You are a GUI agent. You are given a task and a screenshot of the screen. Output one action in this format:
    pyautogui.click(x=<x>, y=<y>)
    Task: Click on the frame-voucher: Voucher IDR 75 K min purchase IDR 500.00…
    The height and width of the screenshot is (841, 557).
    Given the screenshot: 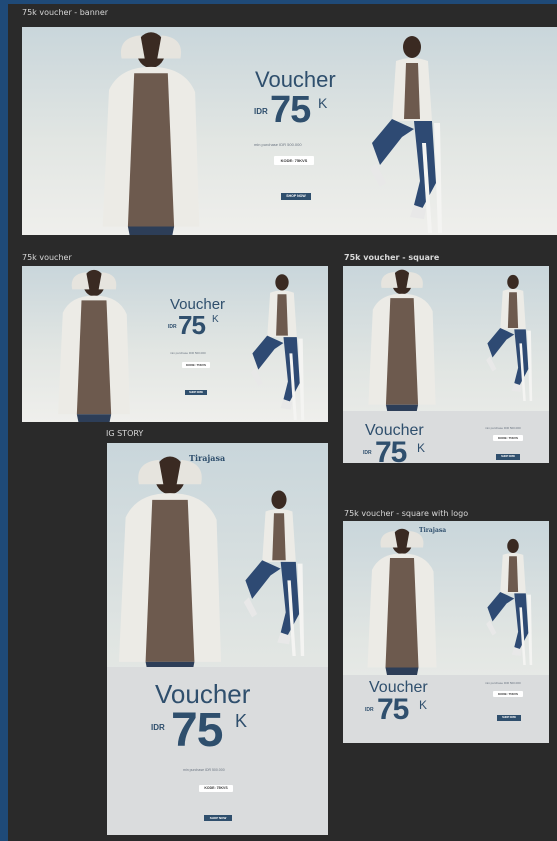 What is the action you would take?
    pyautogui.click(x=175, y=344)
    